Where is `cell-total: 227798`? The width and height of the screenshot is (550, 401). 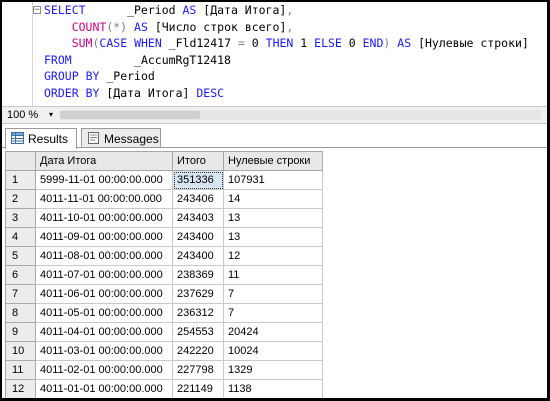 cell-total: 227798 is located at coordinates (198, 370).